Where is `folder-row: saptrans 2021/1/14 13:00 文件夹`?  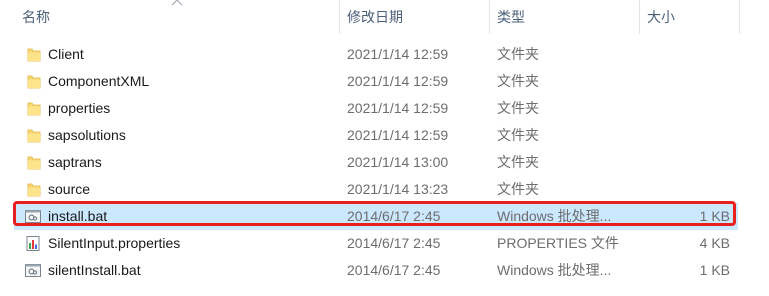
folder-row: saptrans 2021/1/14 13:00 文件夹 is located at coordinates (376, 162).